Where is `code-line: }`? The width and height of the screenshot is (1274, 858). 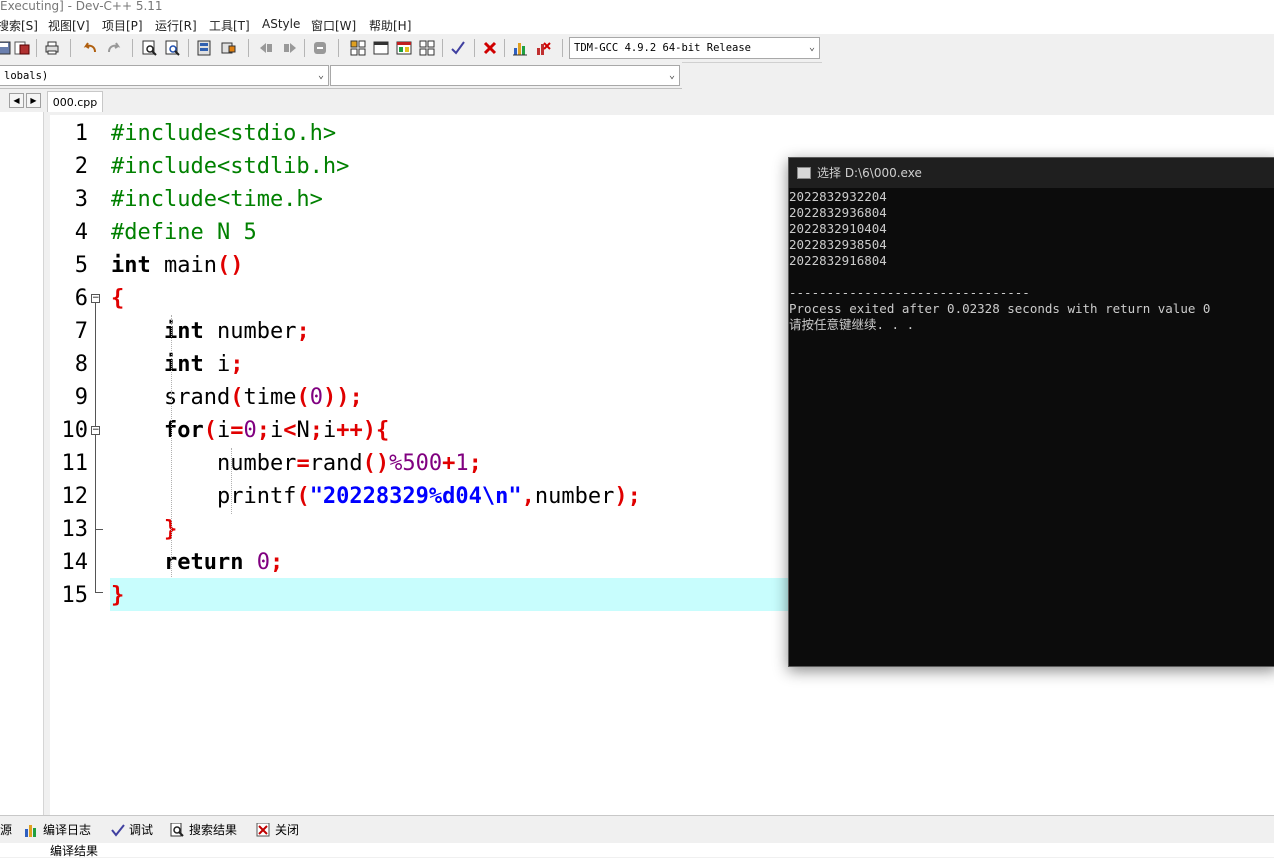 code-line: } is located at coordinates (144, 529).